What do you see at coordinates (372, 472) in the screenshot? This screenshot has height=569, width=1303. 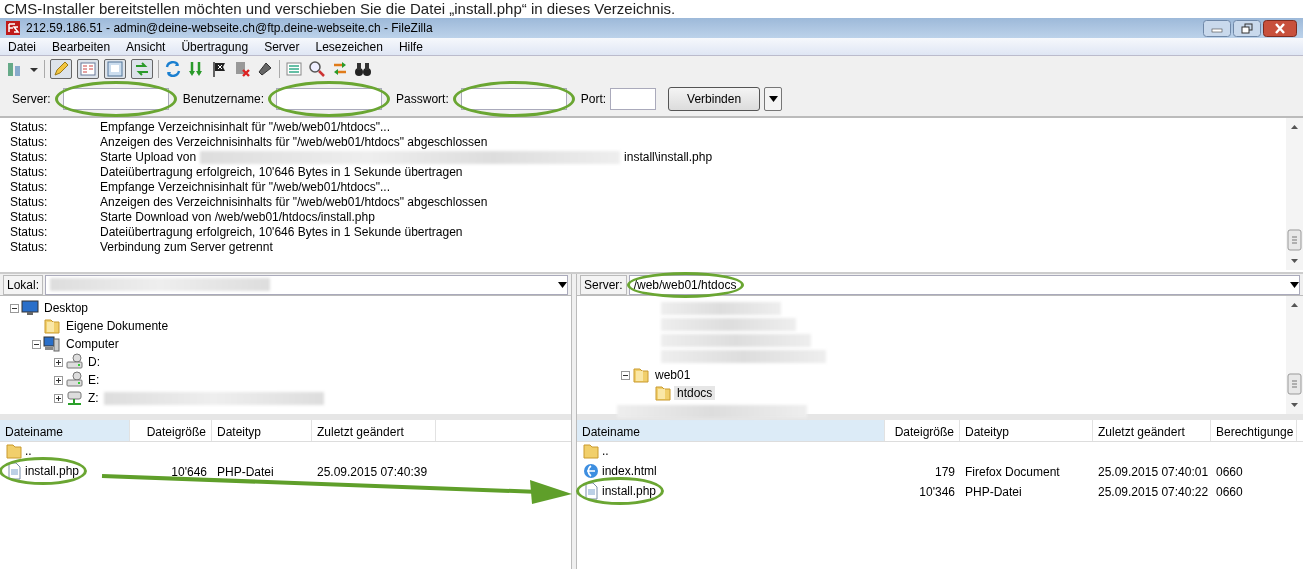 I see `modified-date: 25.09.2015 07:40:39` at bounding box center [372, 472].